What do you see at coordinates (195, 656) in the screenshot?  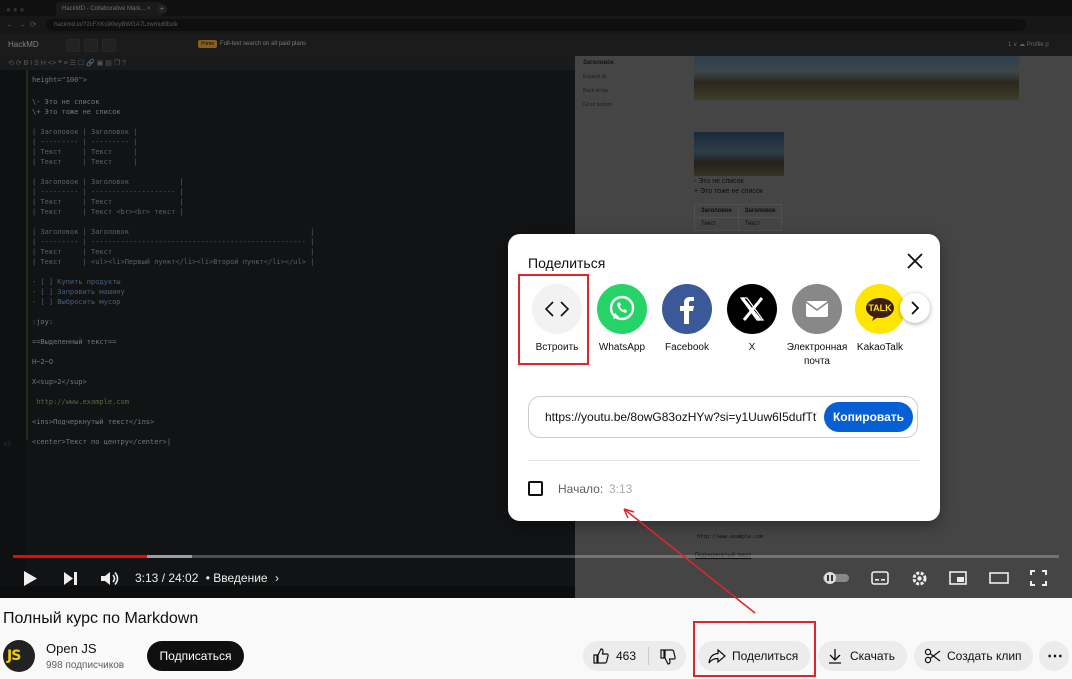 I see `subscribe-button: Подписаться` at bounding box center [195, 656].